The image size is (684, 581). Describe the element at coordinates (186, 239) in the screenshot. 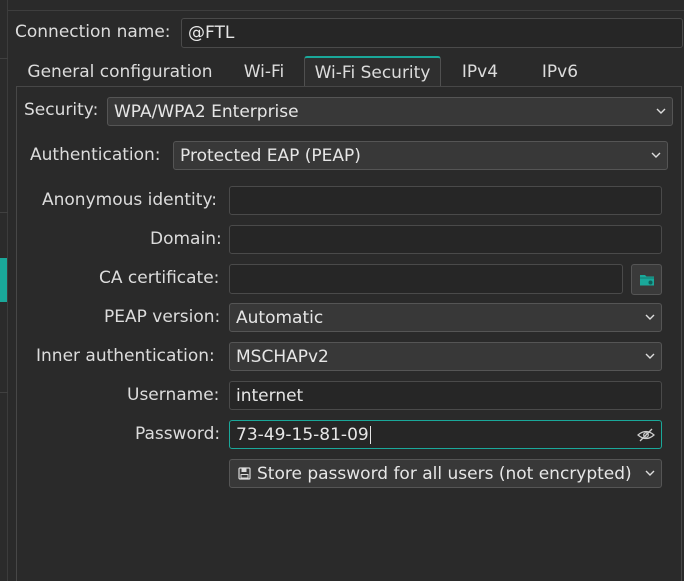

I see `domain-label: Domain:` at that location.